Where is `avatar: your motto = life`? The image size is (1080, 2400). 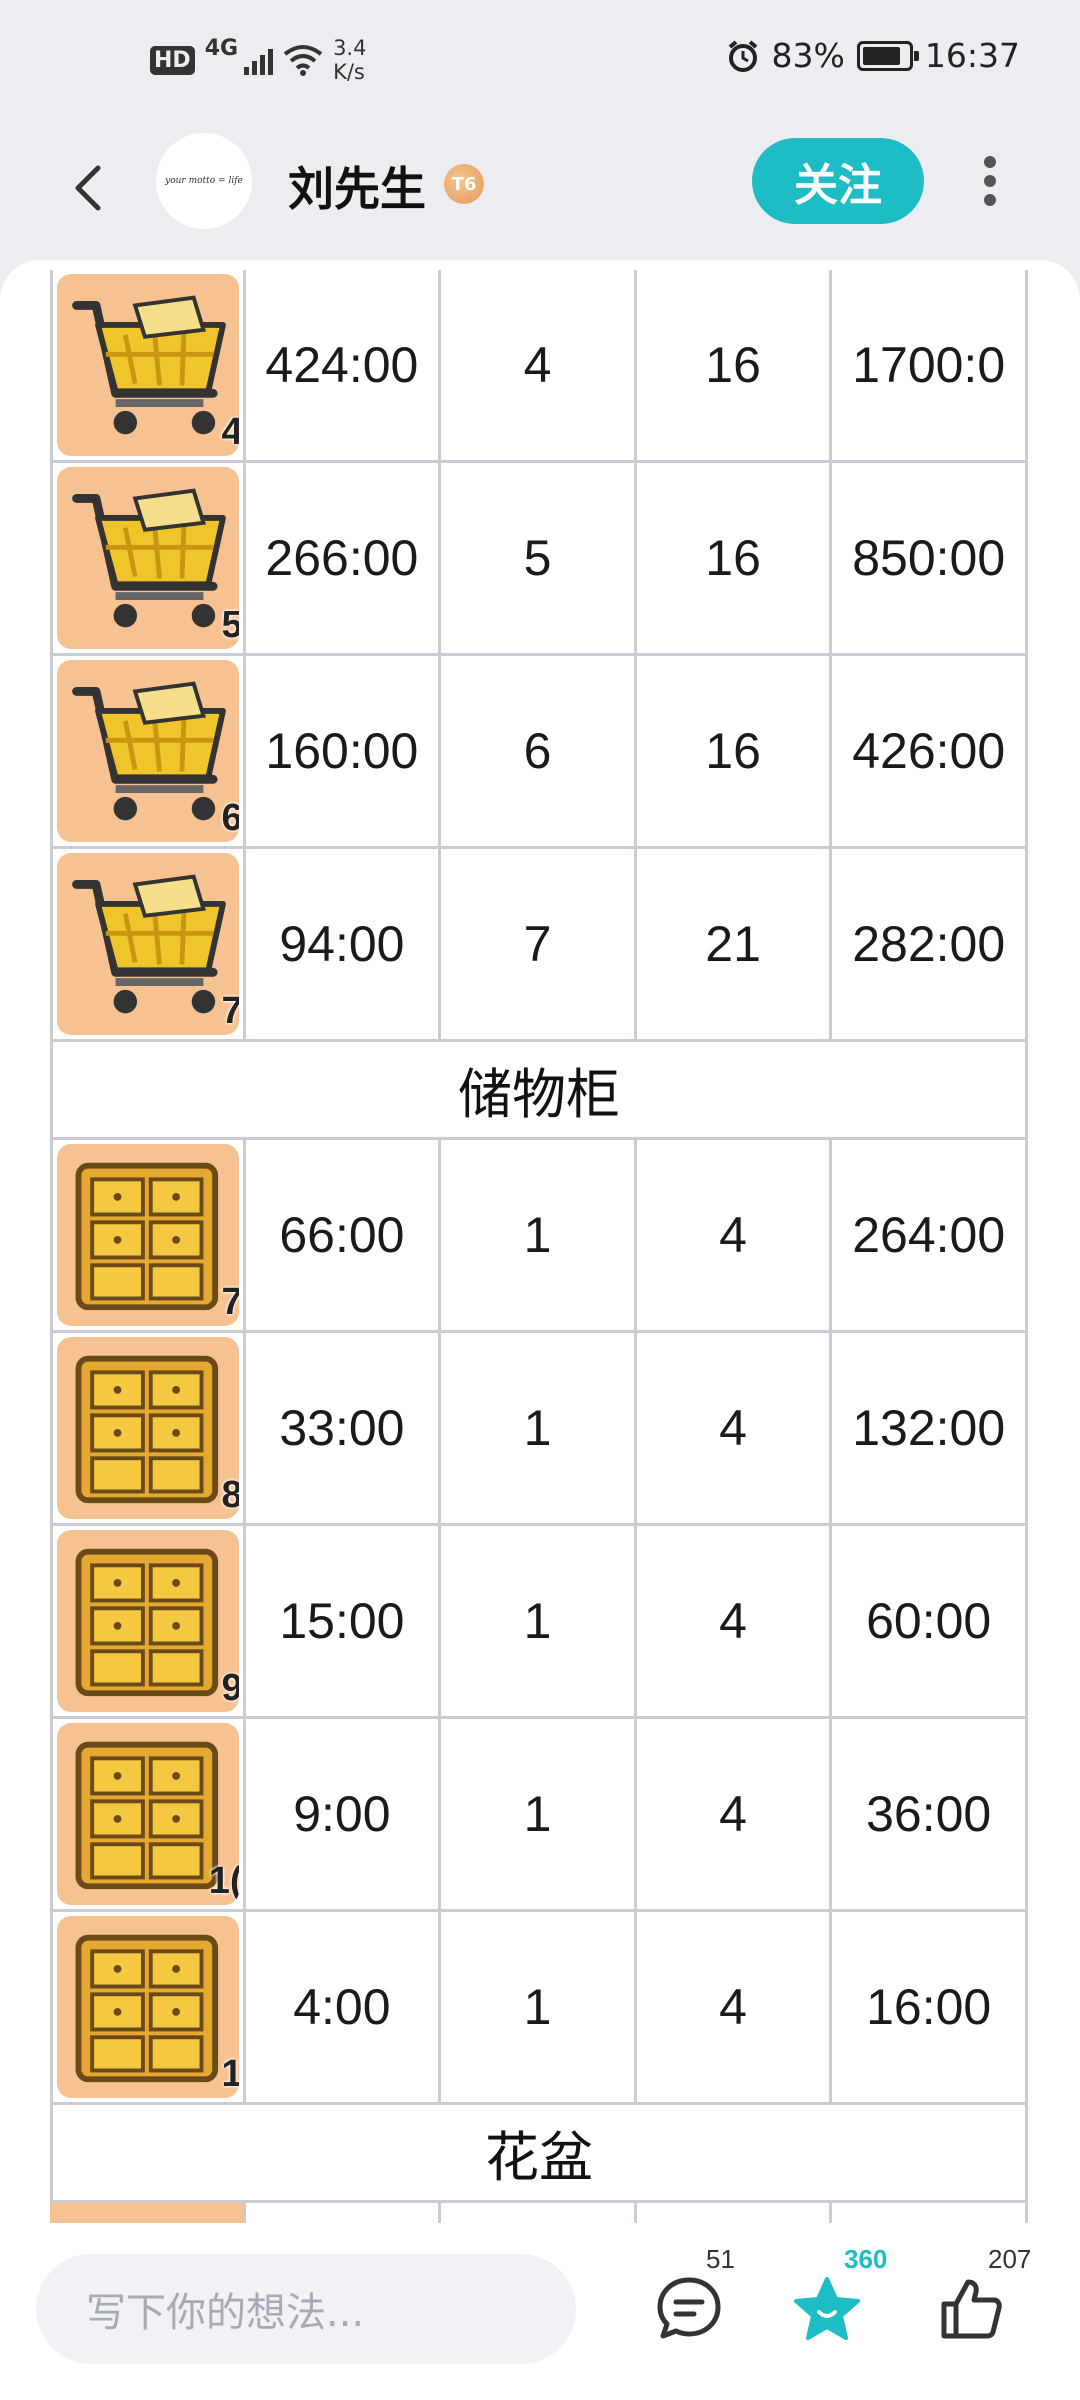
avatar: your motto = life is located at coordinates (204, 181).